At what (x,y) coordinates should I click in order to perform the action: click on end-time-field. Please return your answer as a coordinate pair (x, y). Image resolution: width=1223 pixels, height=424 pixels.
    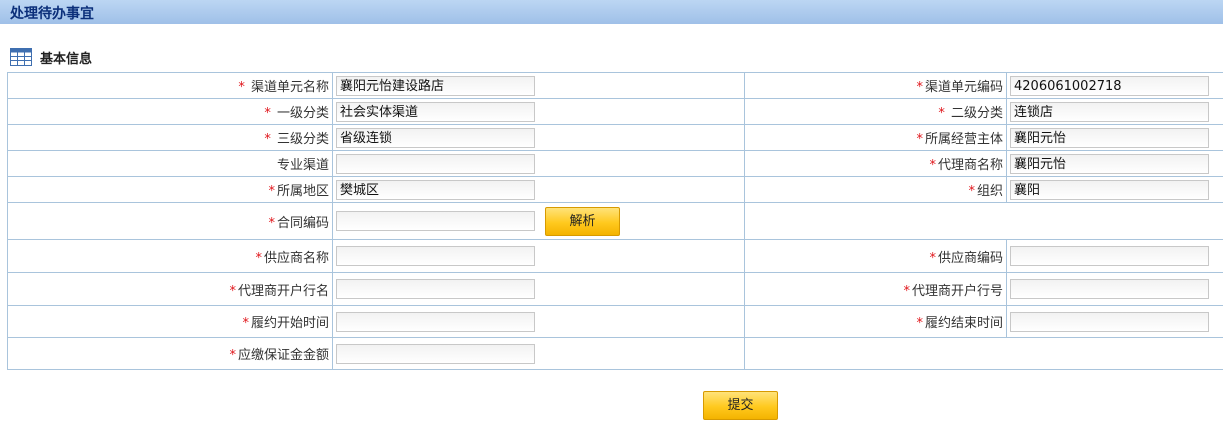
    Looking at the image, I should click on (1109, 321).